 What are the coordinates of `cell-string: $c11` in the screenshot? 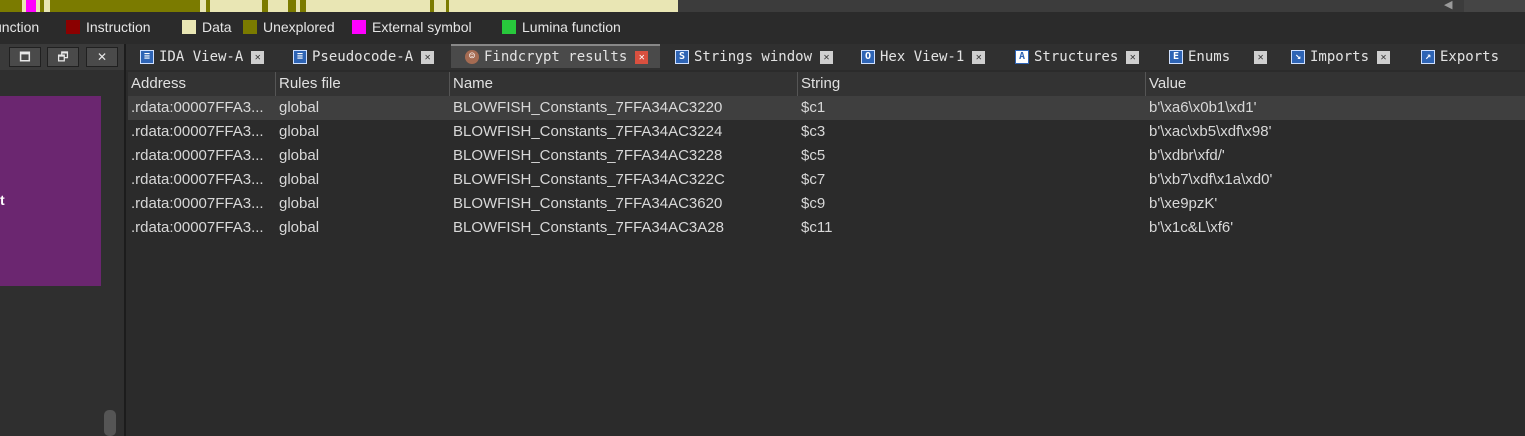 It's located at (817, 227).